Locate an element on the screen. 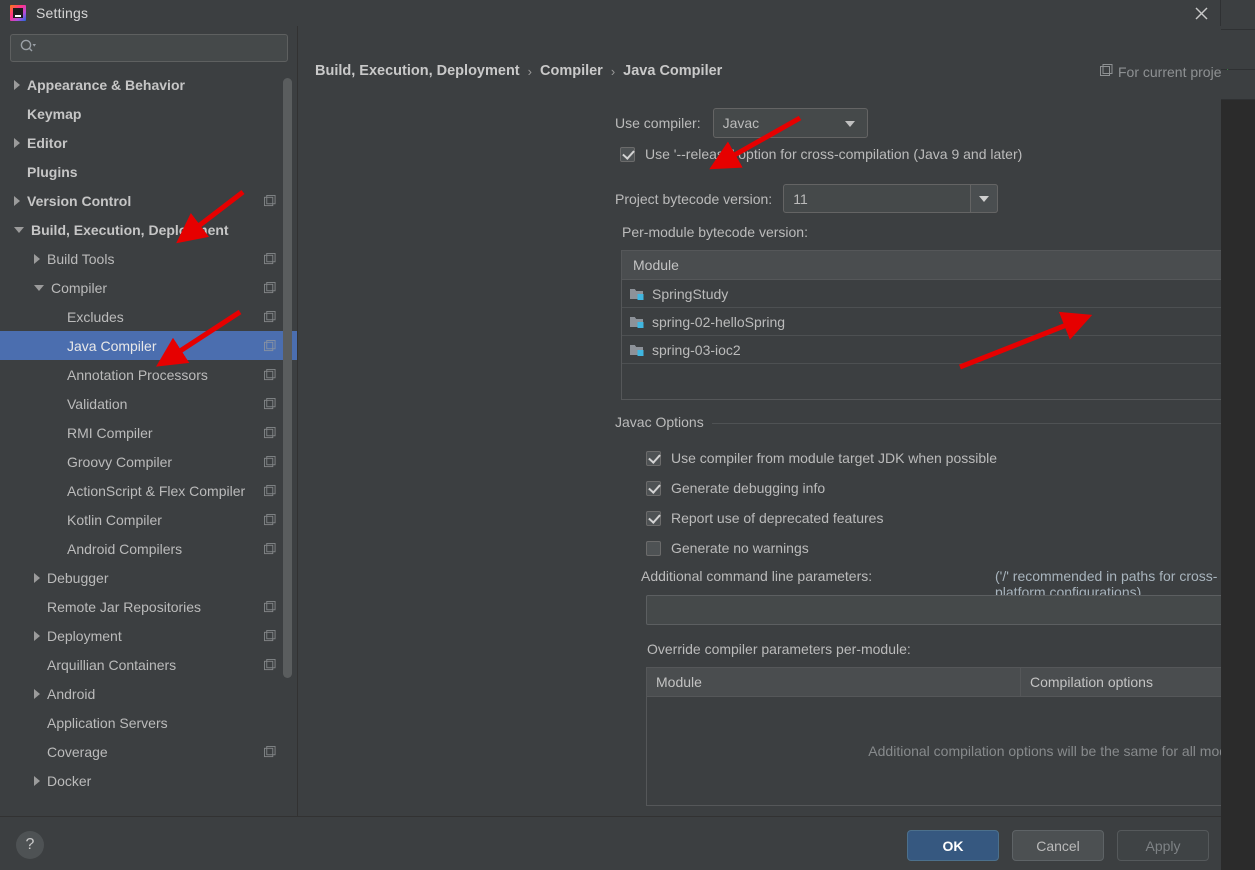 The width and height of the screenshot is (1255, 870). module-name-cell: spring-02-helloSpring is located at coordinates (921, 321).